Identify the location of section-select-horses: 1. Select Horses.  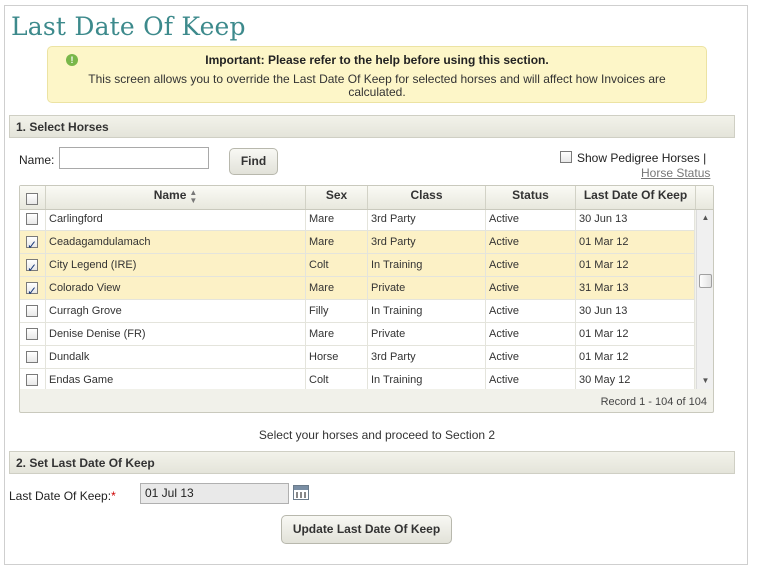
(372, 126).